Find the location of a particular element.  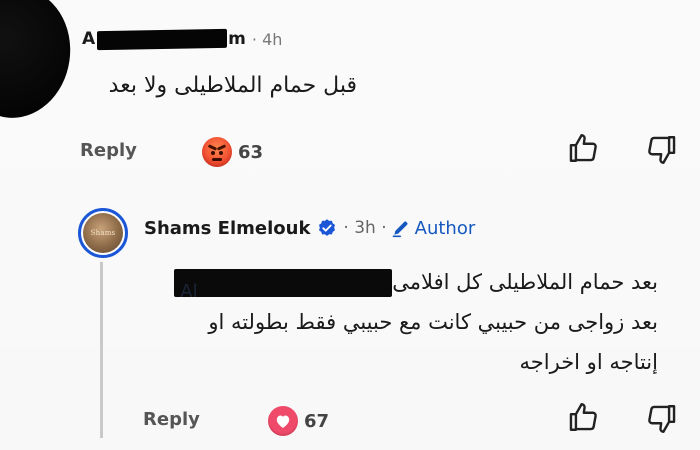

reply-header: Shams Elmelouk · 3h · Author is located at coordinates (309, 228).